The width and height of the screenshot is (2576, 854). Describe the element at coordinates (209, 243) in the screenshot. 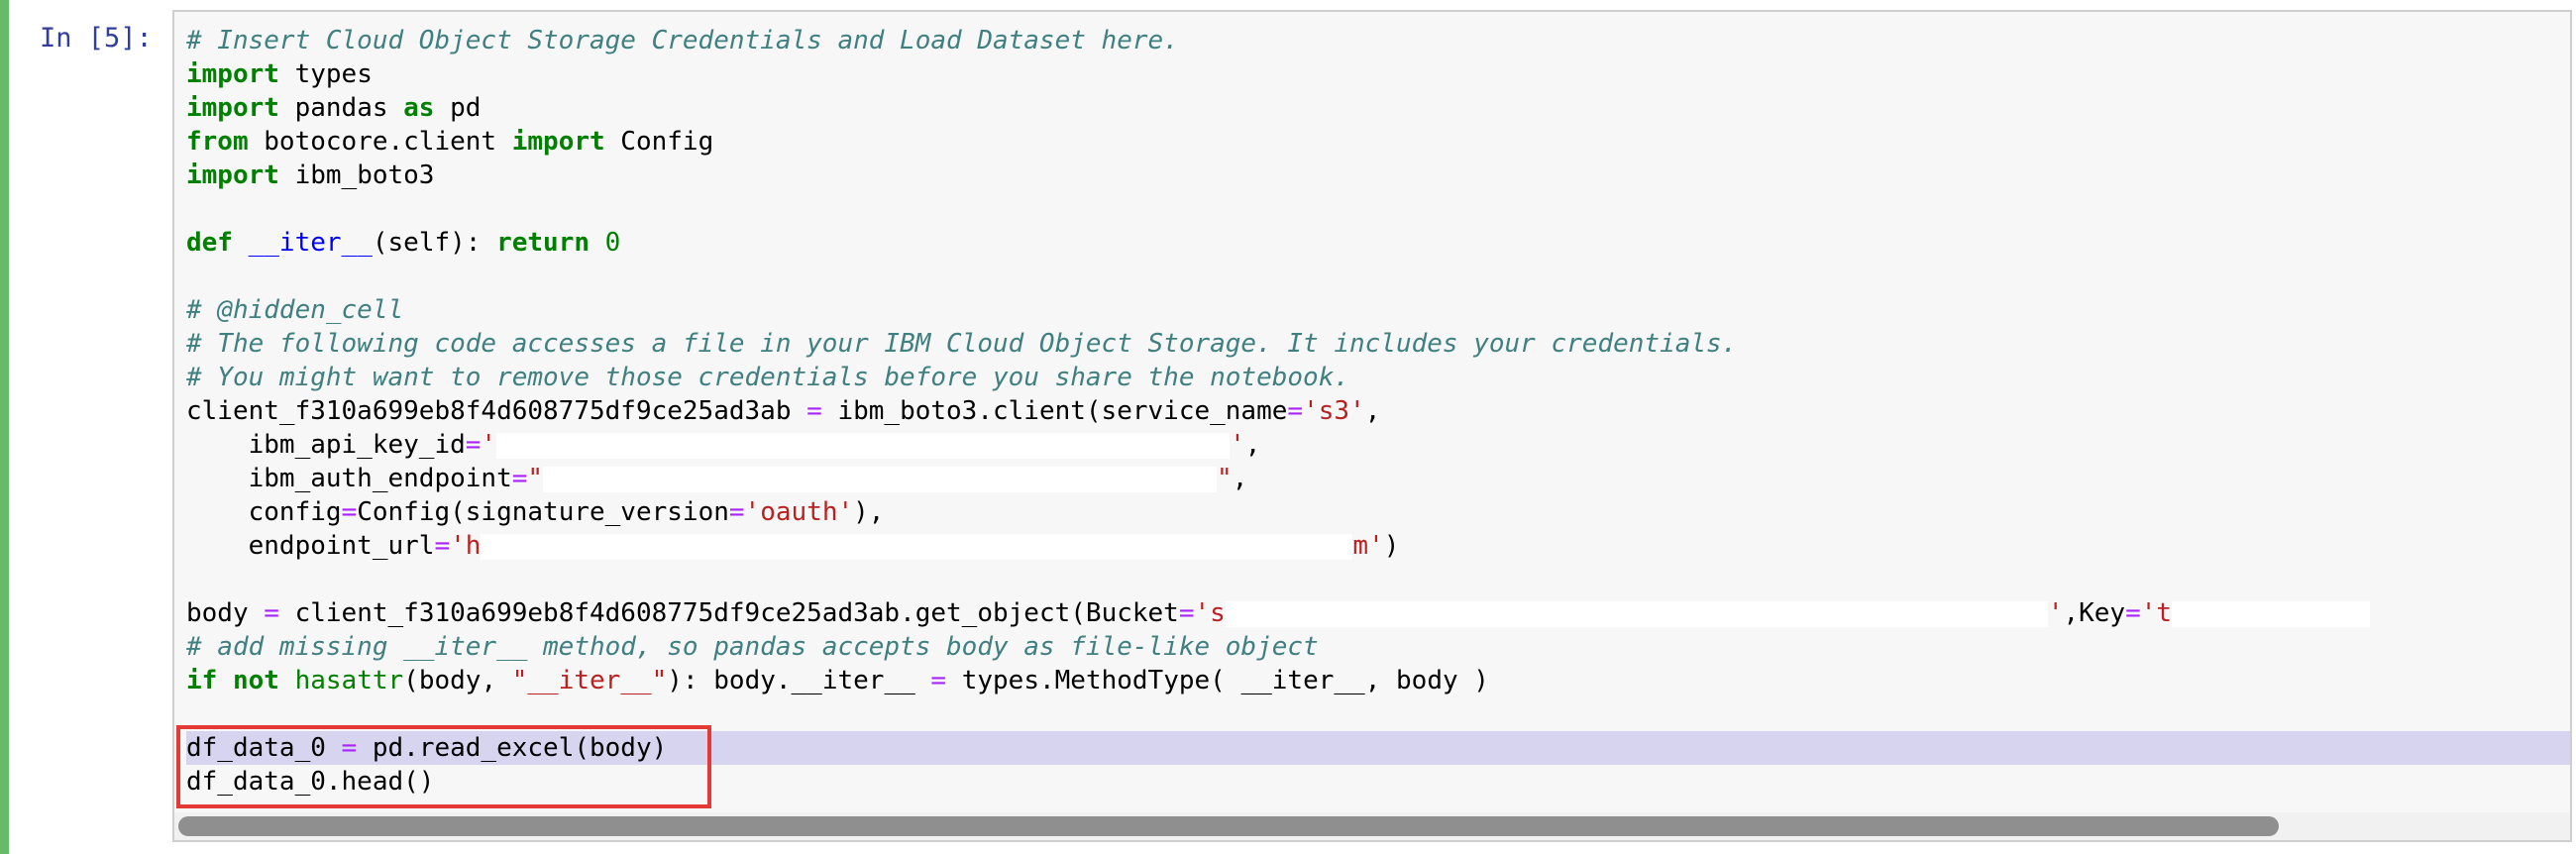

I see `keyword: def` at that location.